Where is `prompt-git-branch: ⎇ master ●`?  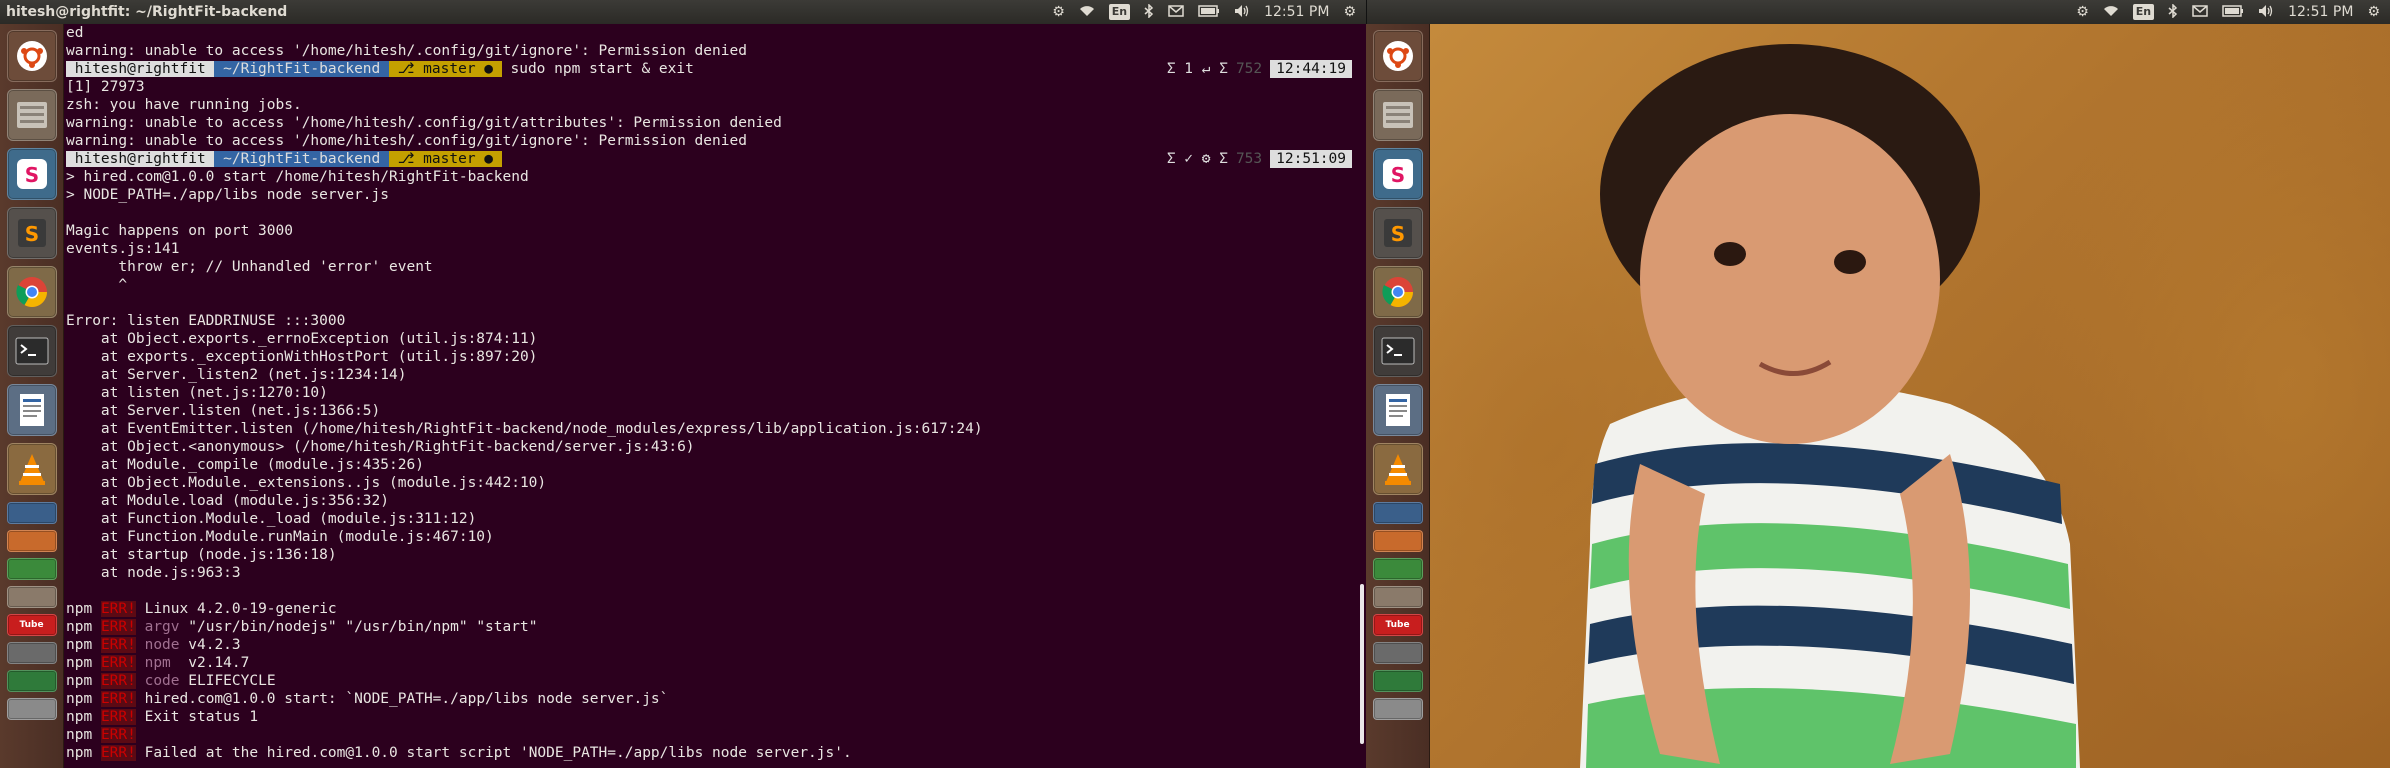 prompt-git-branch: ⎇ master ● is located at coordinates (445, 159).